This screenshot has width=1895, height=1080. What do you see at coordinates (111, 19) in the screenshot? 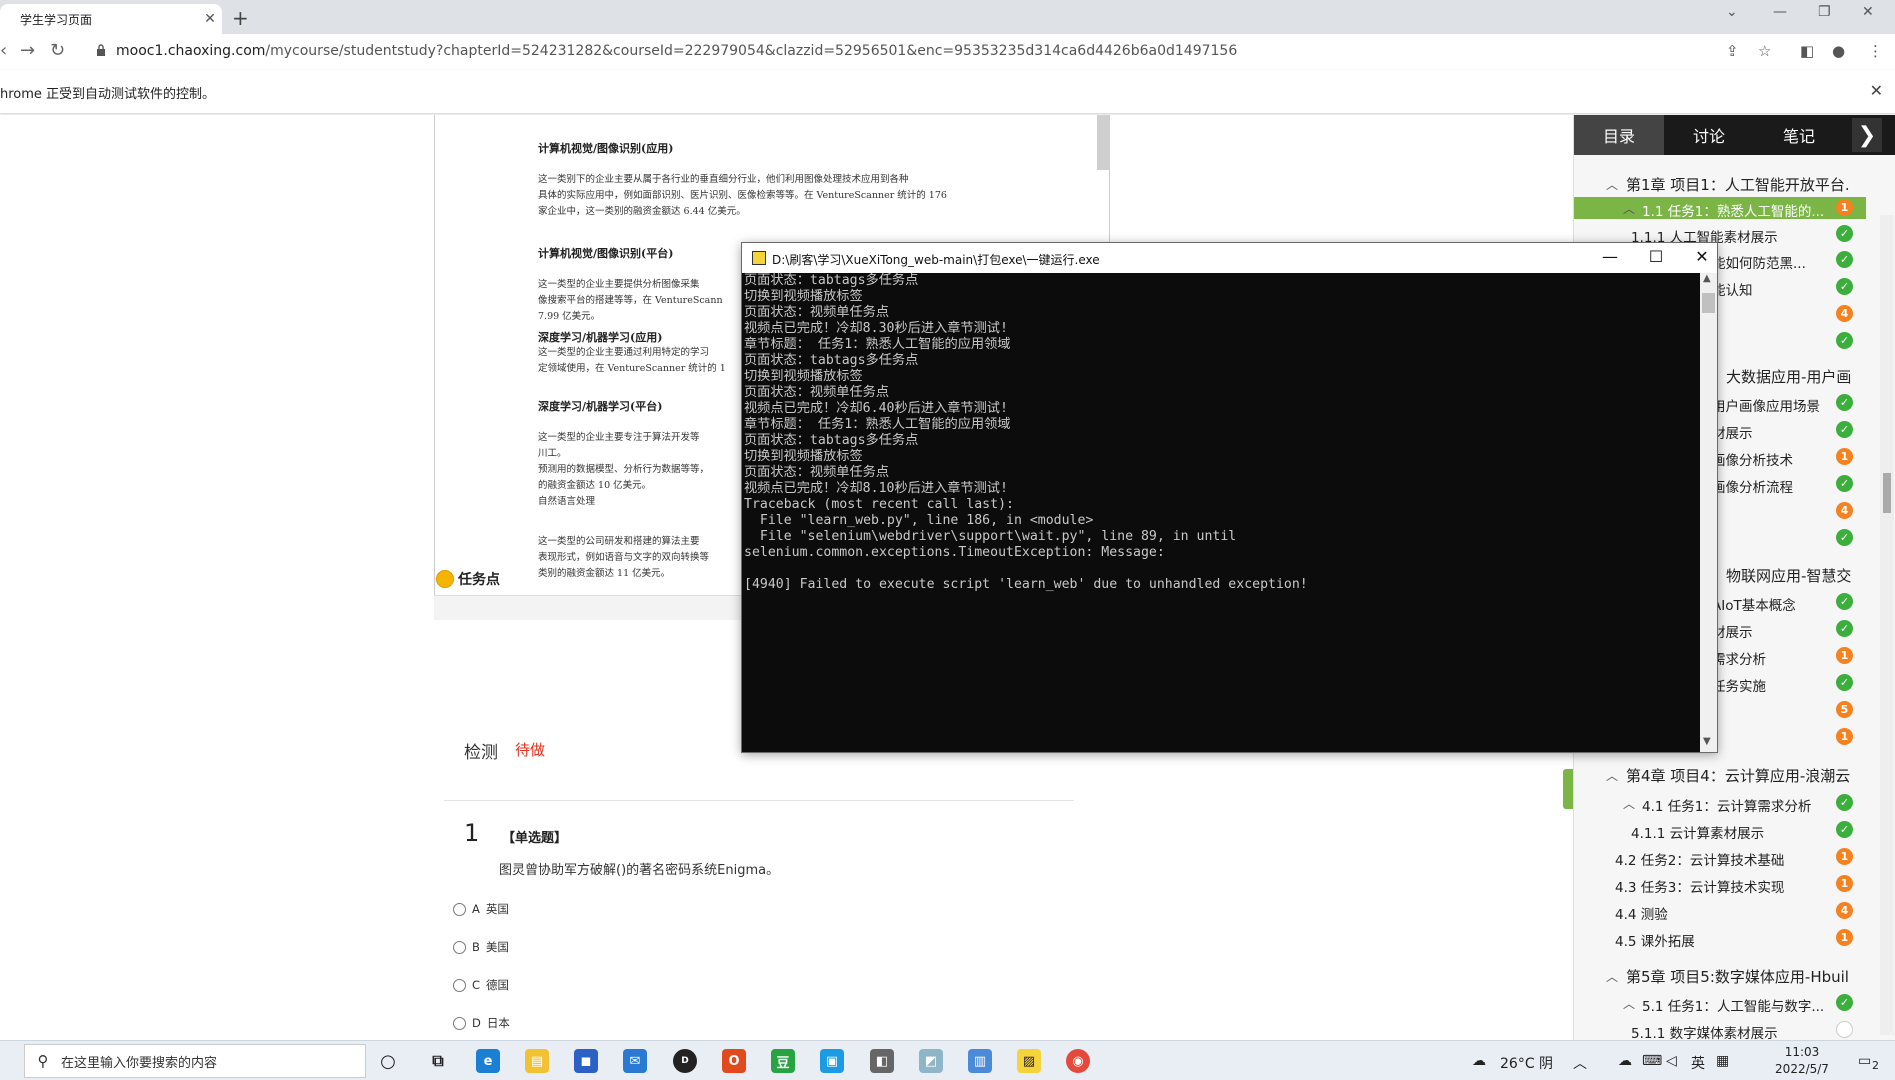
I see `browser-tab: 学生学习页面 ✕` at bounding box center [111, 19].